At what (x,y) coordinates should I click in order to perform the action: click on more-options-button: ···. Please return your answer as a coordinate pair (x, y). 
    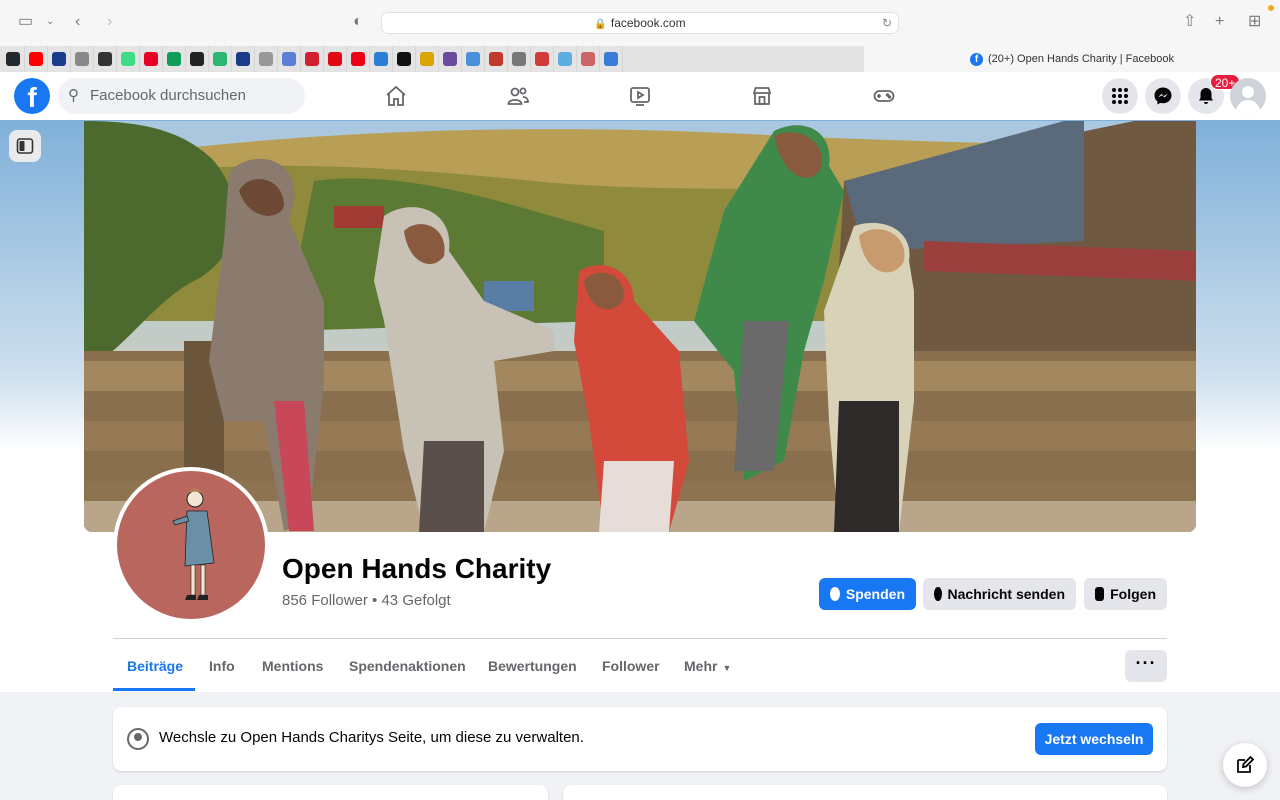
    Looking at the image, I should click on (1146, 666).